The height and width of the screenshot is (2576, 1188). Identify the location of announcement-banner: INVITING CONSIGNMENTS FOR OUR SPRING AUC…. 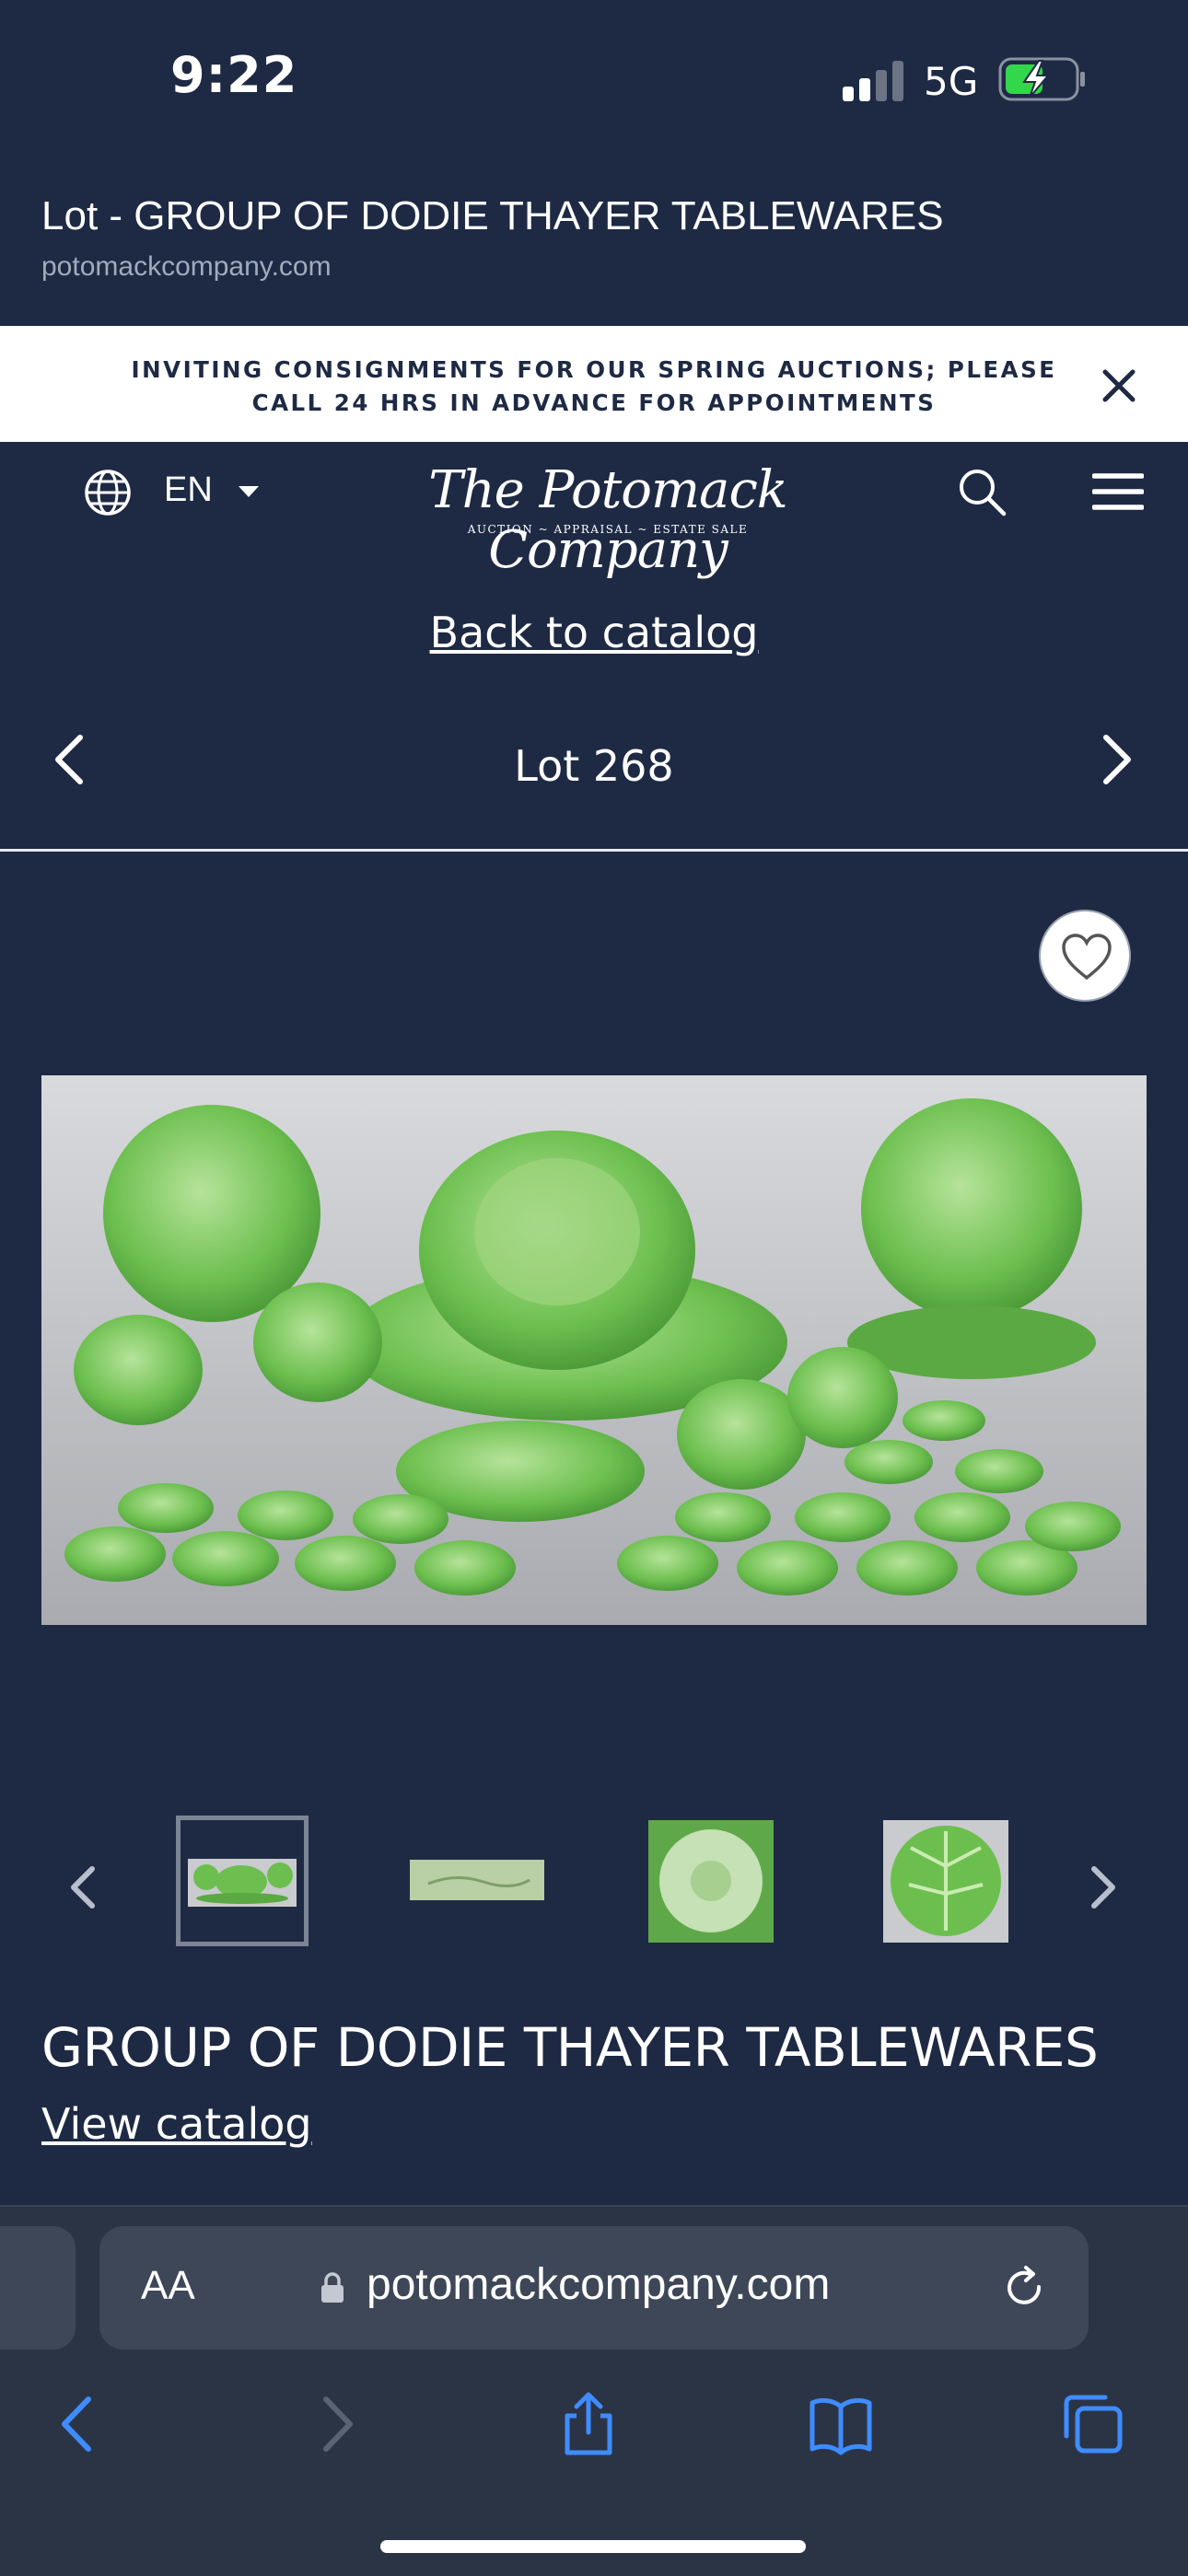
(594, 384).